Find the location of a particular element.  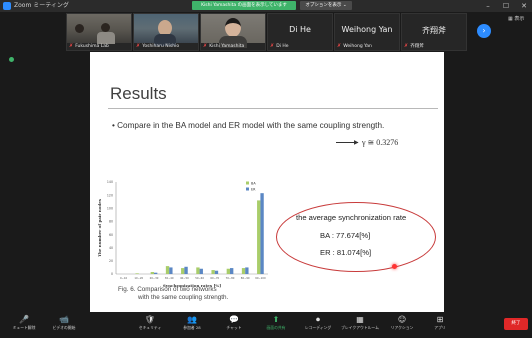

toolbar-label: アプリ is located at coordinates (440, 327).